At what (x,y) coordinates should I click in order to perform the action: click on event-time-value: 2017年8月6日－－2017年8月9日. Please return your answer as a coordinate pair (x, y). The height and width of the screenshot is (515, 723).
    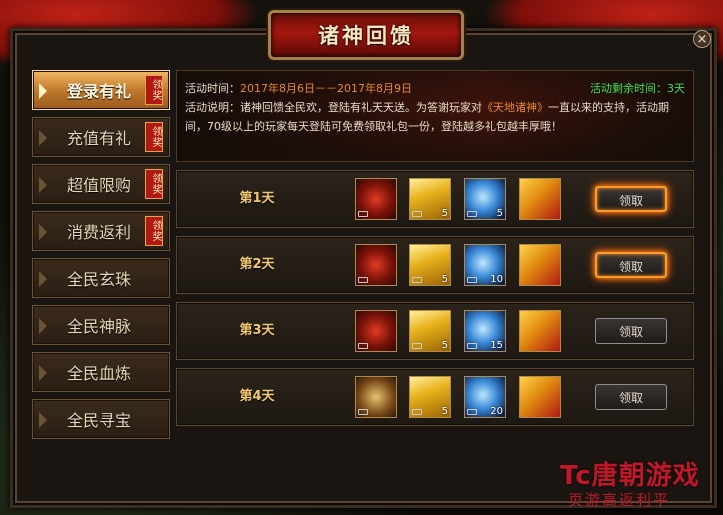
    Looking at the image, I should click on (326, 88).